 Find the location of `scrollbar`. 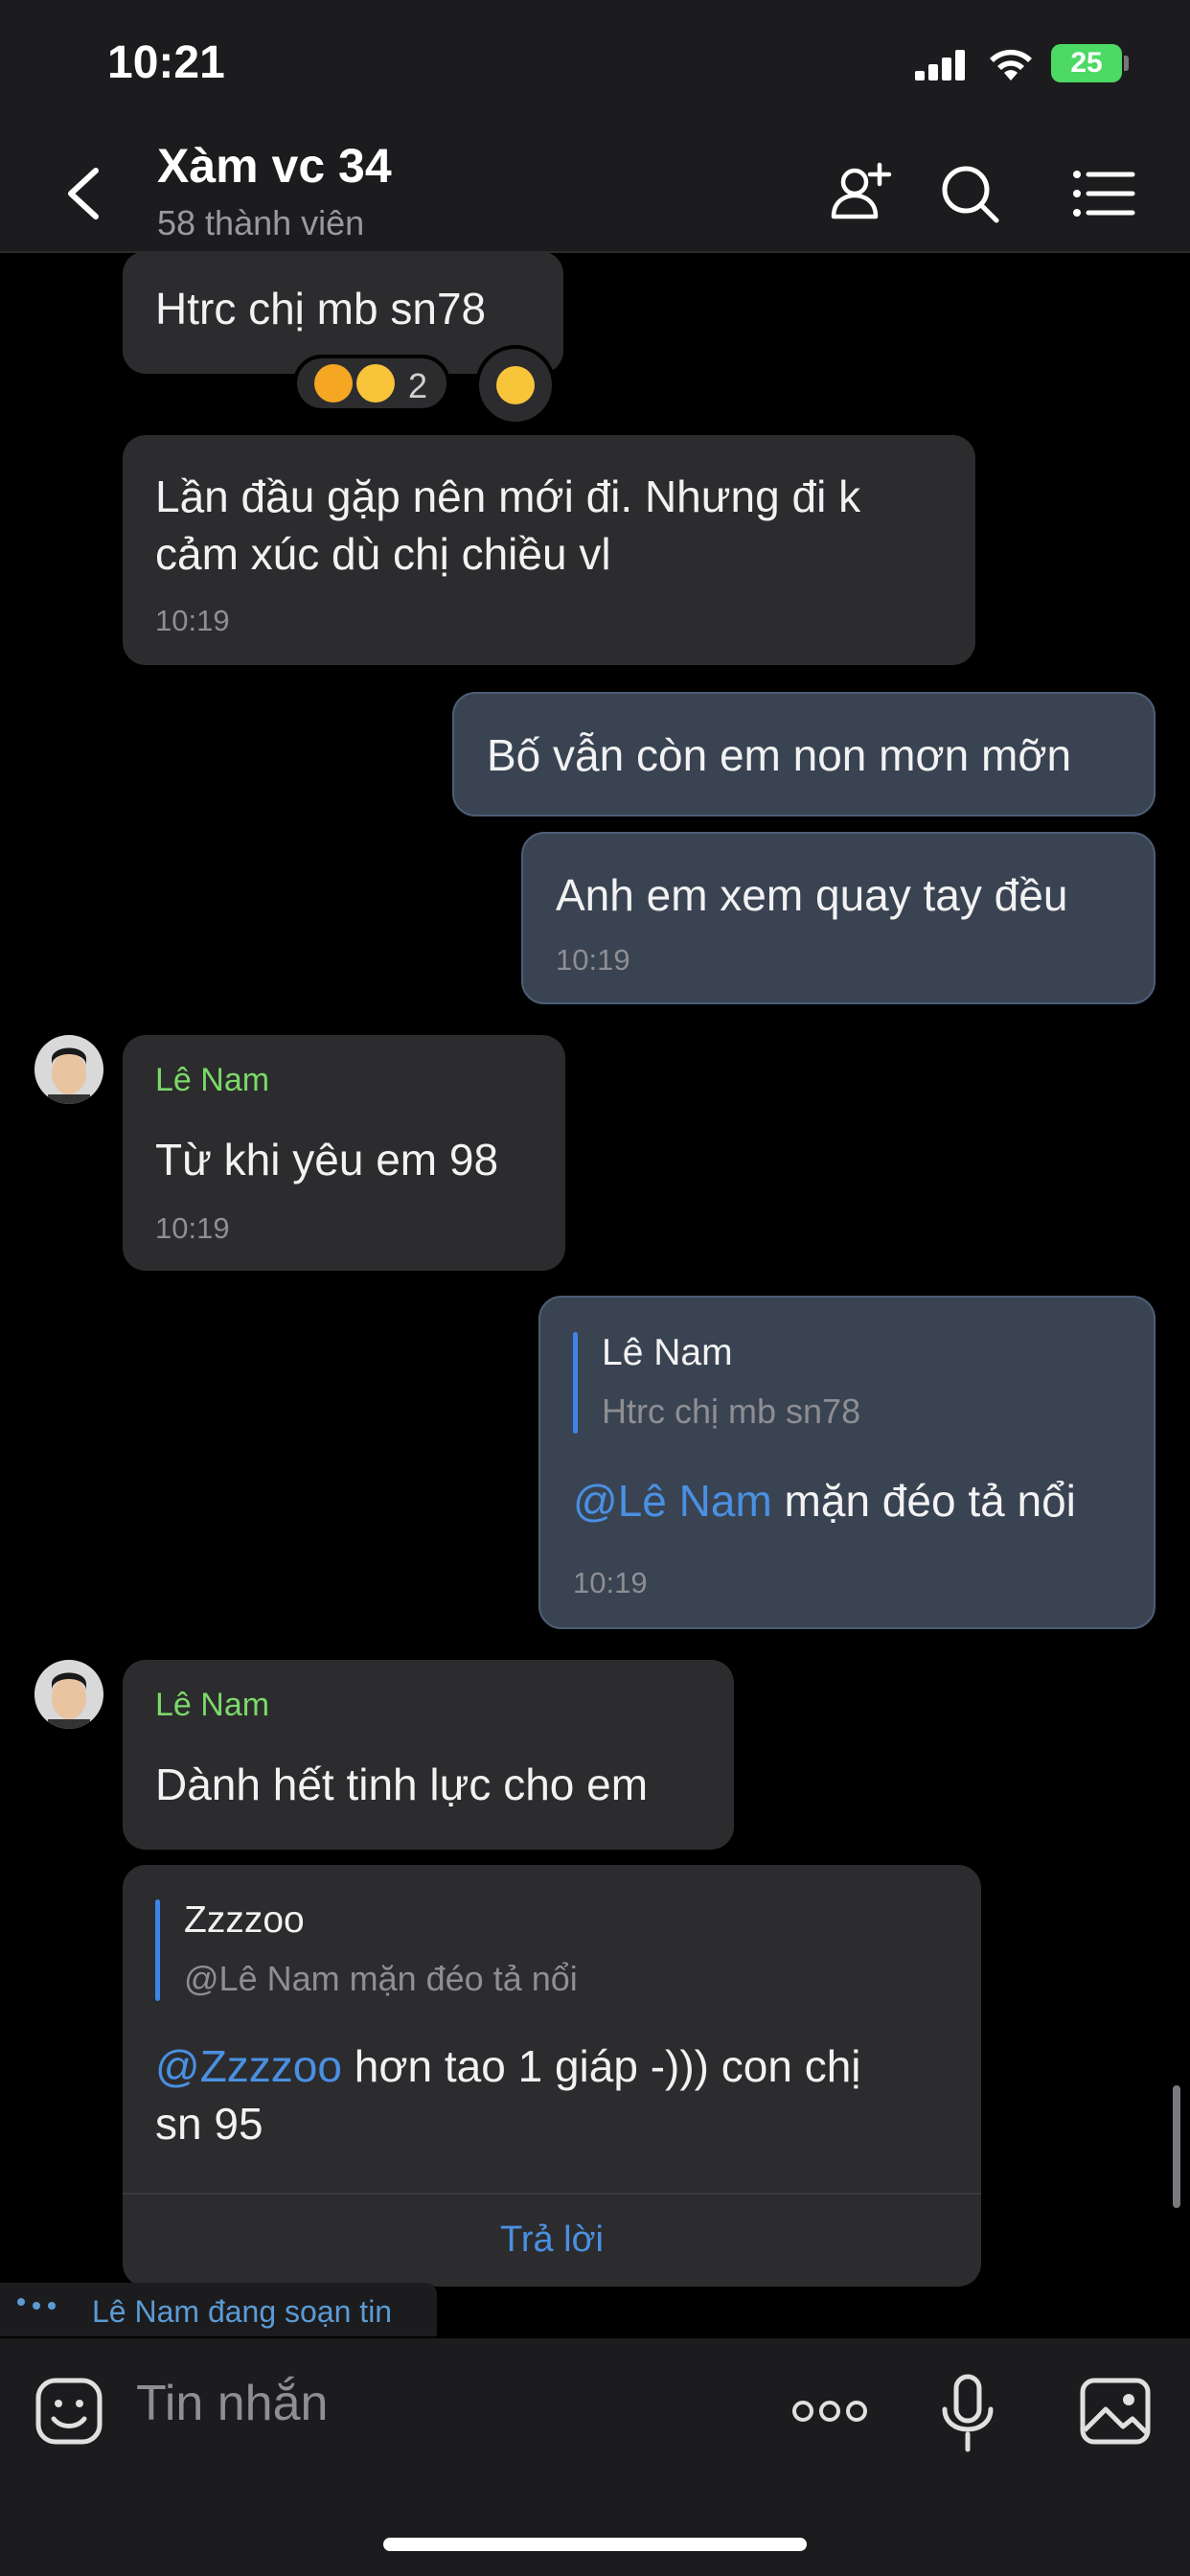

scrollbar is located at coordinates (1176, 2146).